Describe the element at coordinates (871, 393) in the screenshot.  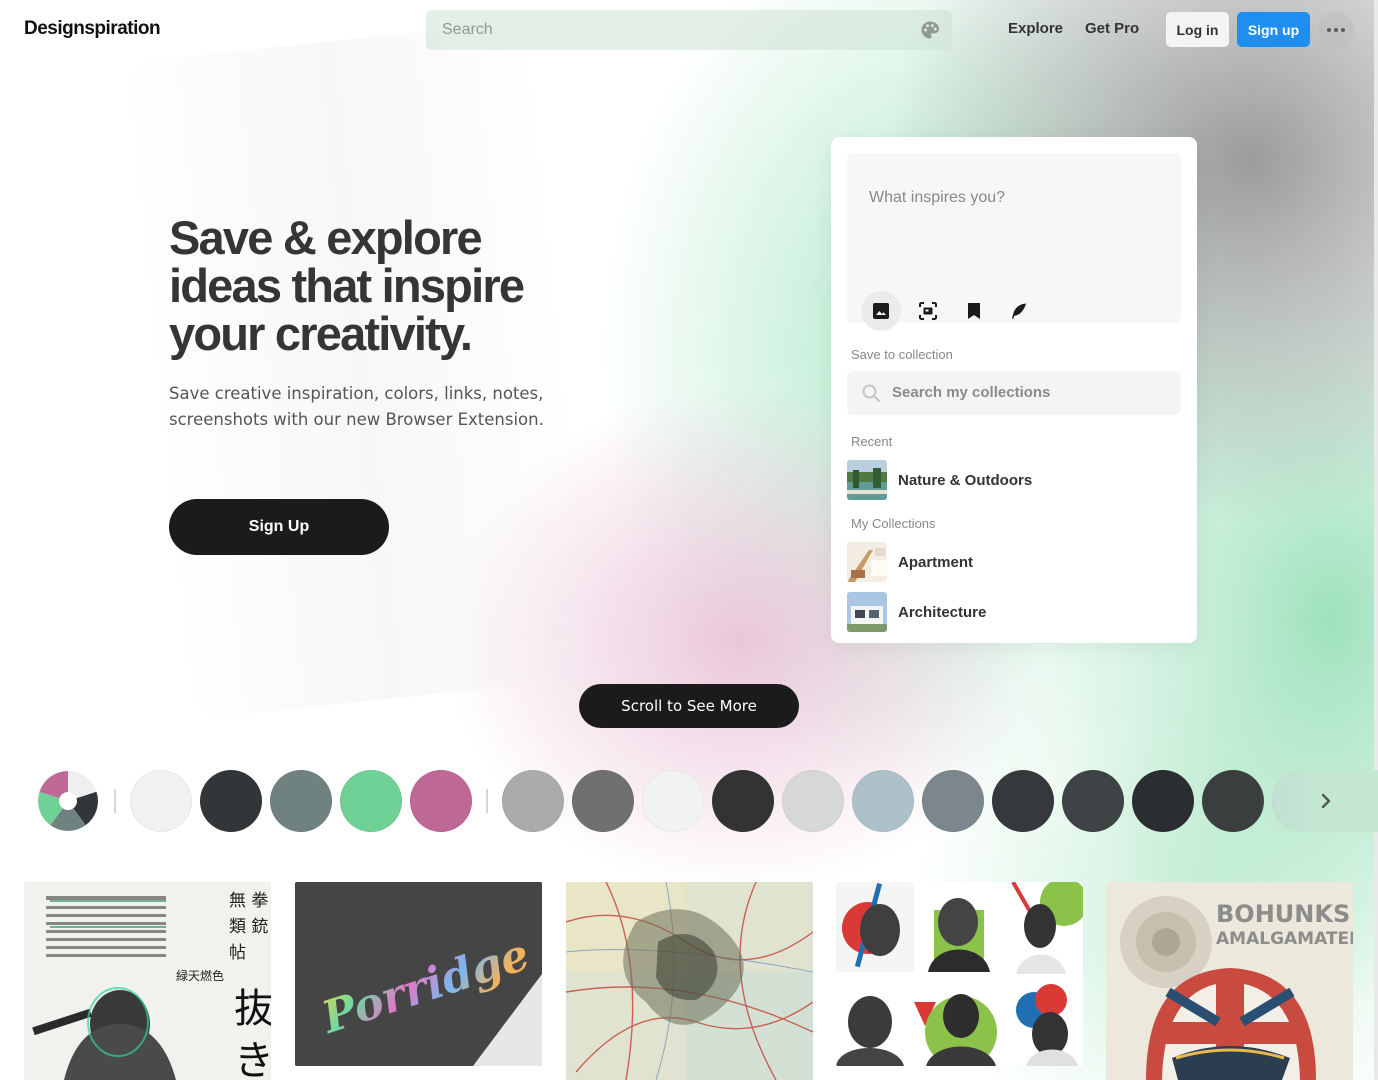
I see `search-icon` at that location.